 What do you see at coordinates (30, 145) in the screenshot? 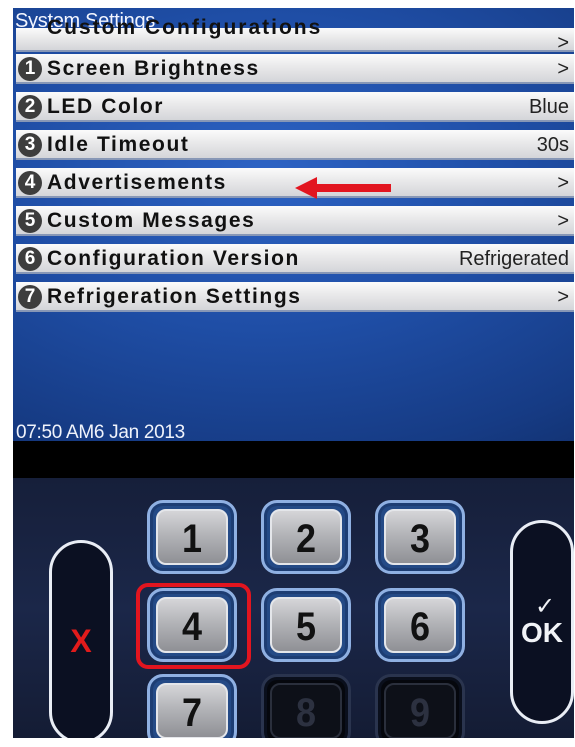
I see `item-number-badge: 3` at bounding box center [30, 145].